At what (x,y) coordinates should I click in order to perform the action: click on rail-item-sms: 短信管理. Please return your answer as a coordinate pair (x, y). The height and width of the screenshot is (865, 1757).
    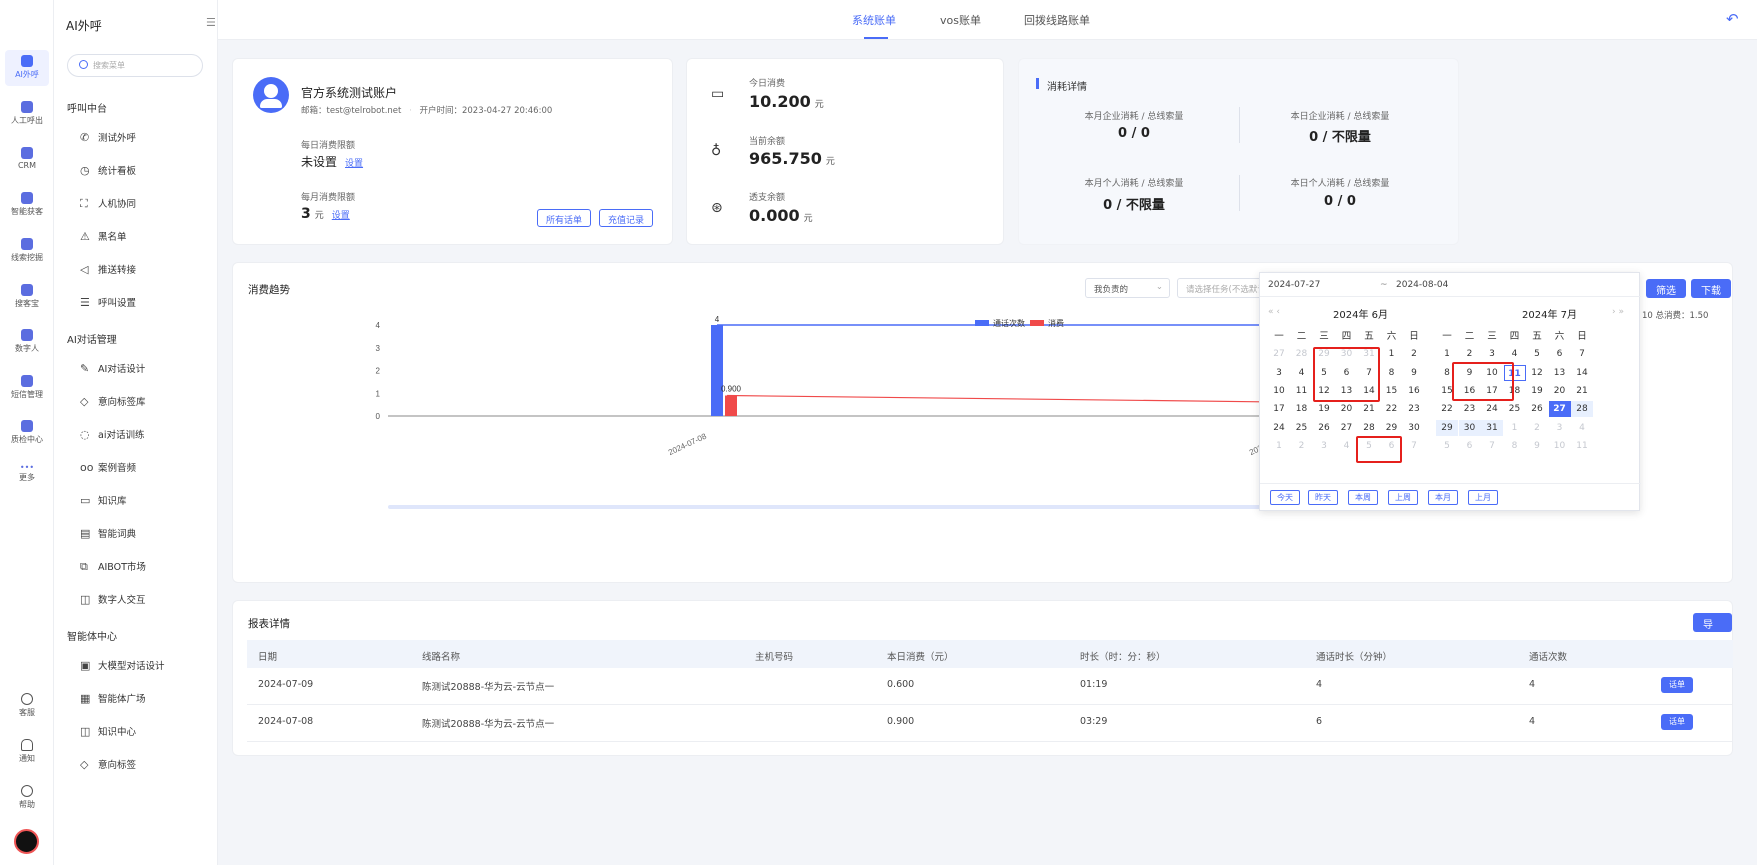
    Looking at the image, I should click on (27, 387).